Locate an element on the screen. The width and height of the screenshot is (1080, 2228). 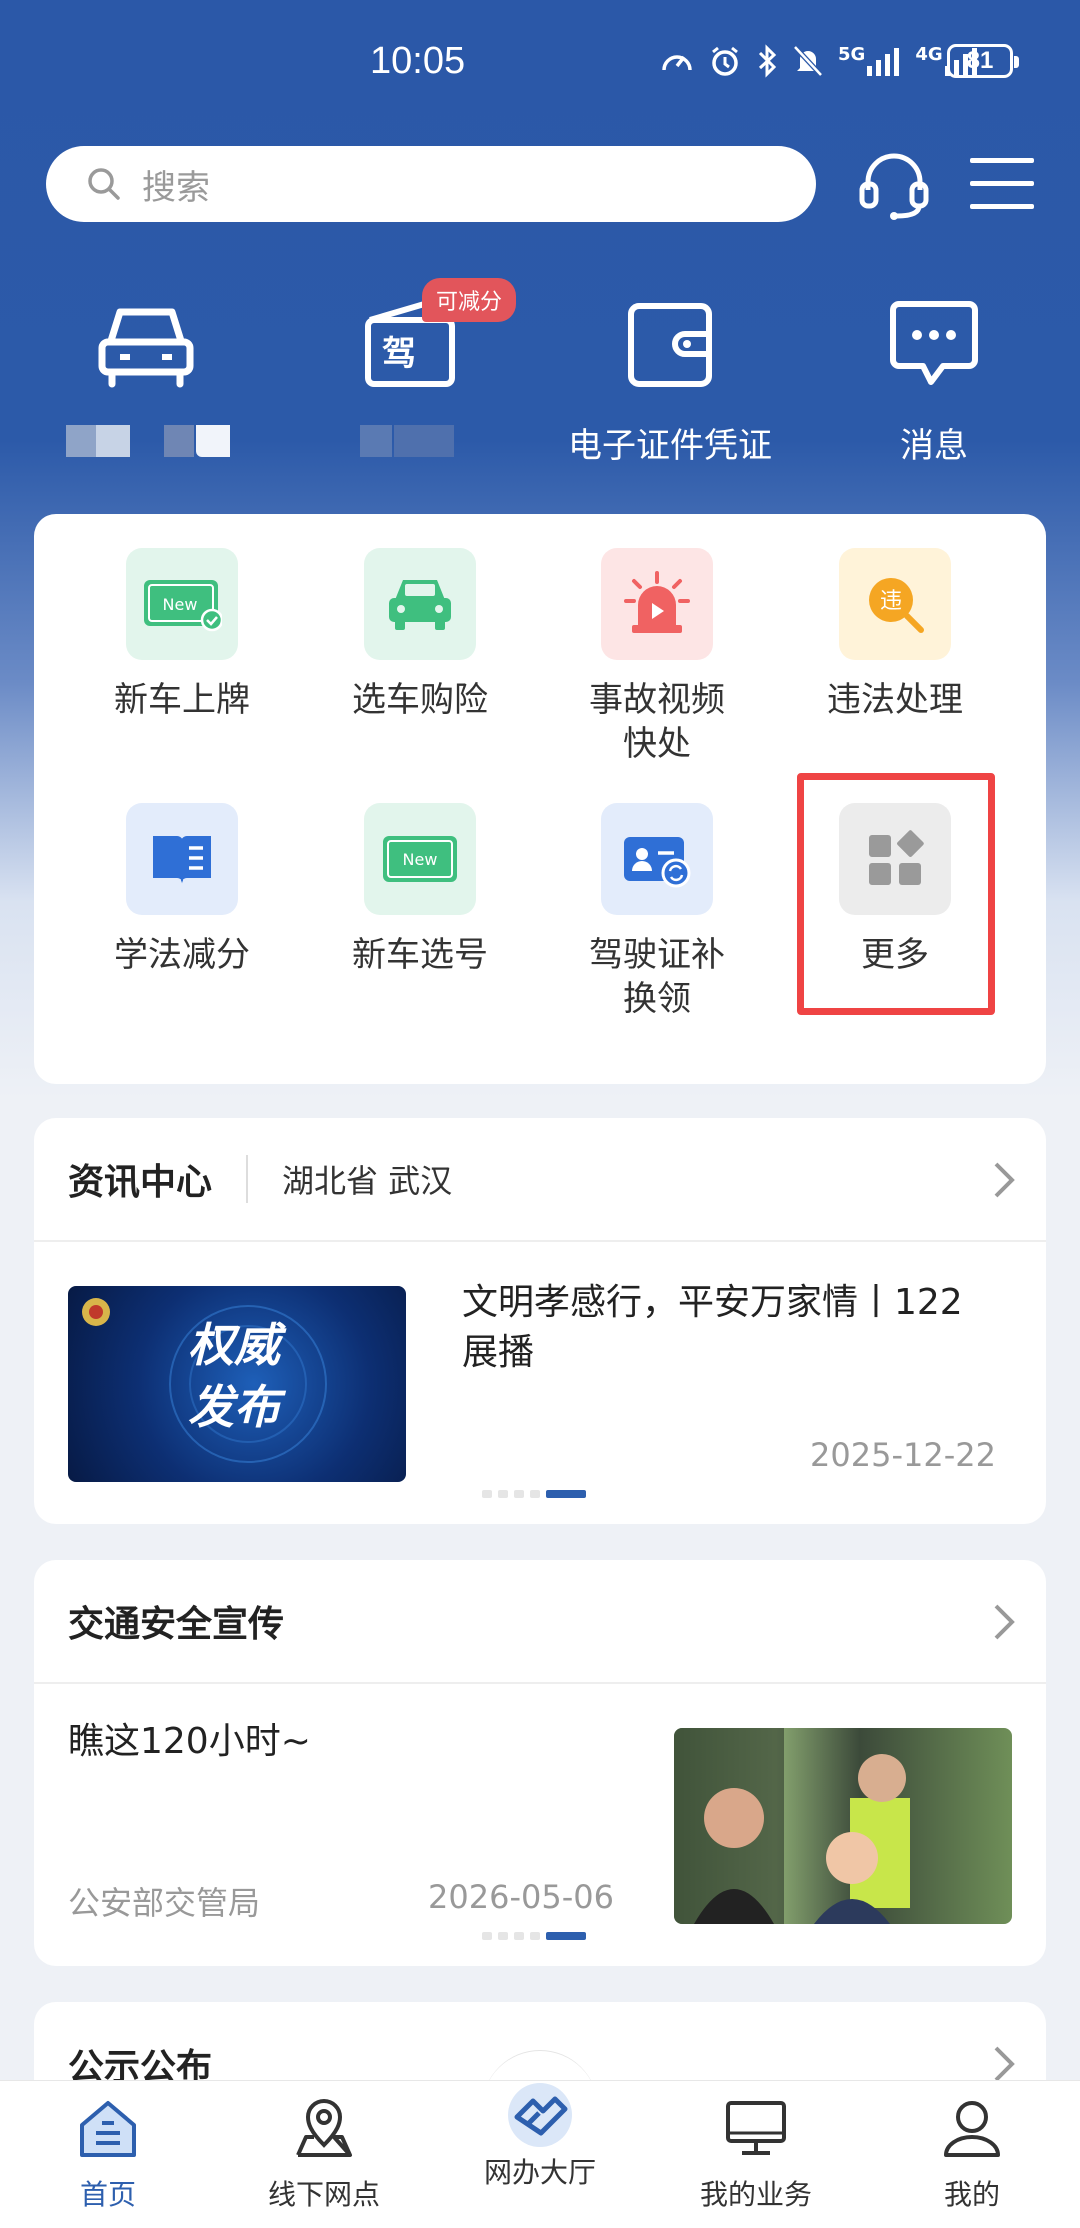
deduct-points-badge: 可减分 is located at coordinates (469, 300).